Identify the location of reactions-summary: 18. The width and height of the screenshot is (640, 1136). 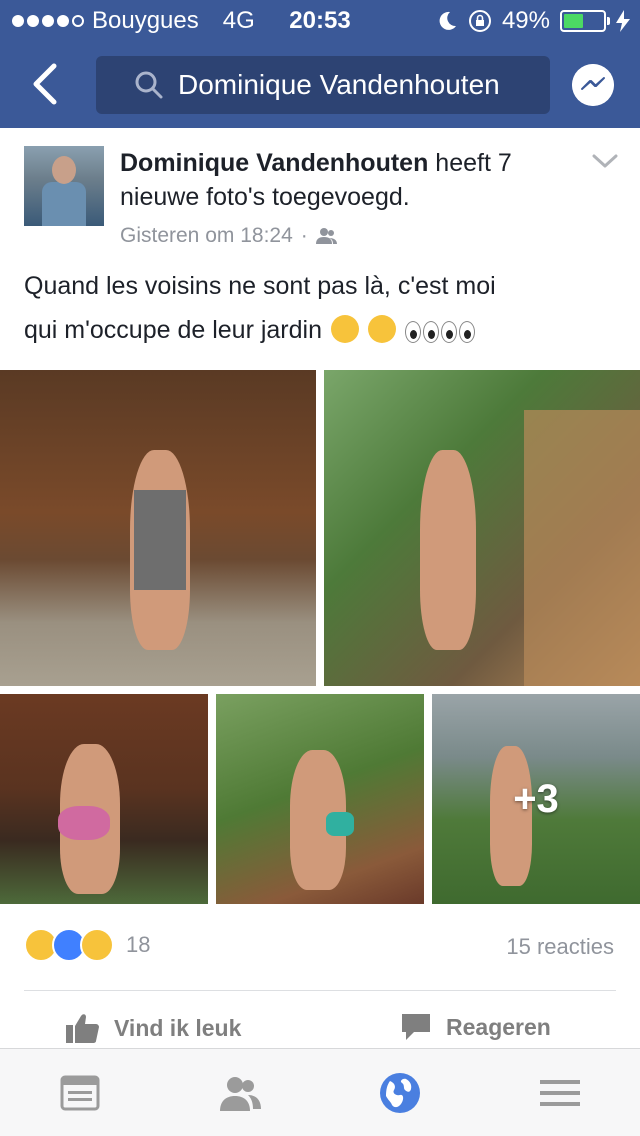
(87, 945).